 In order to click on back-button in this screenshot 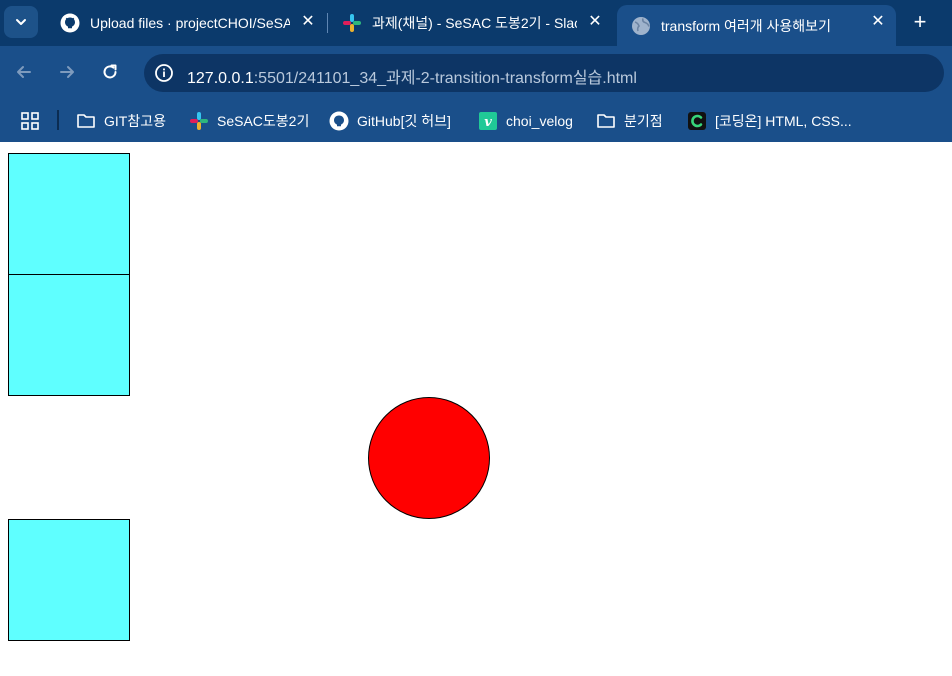, I will do `click(24, 72)`.